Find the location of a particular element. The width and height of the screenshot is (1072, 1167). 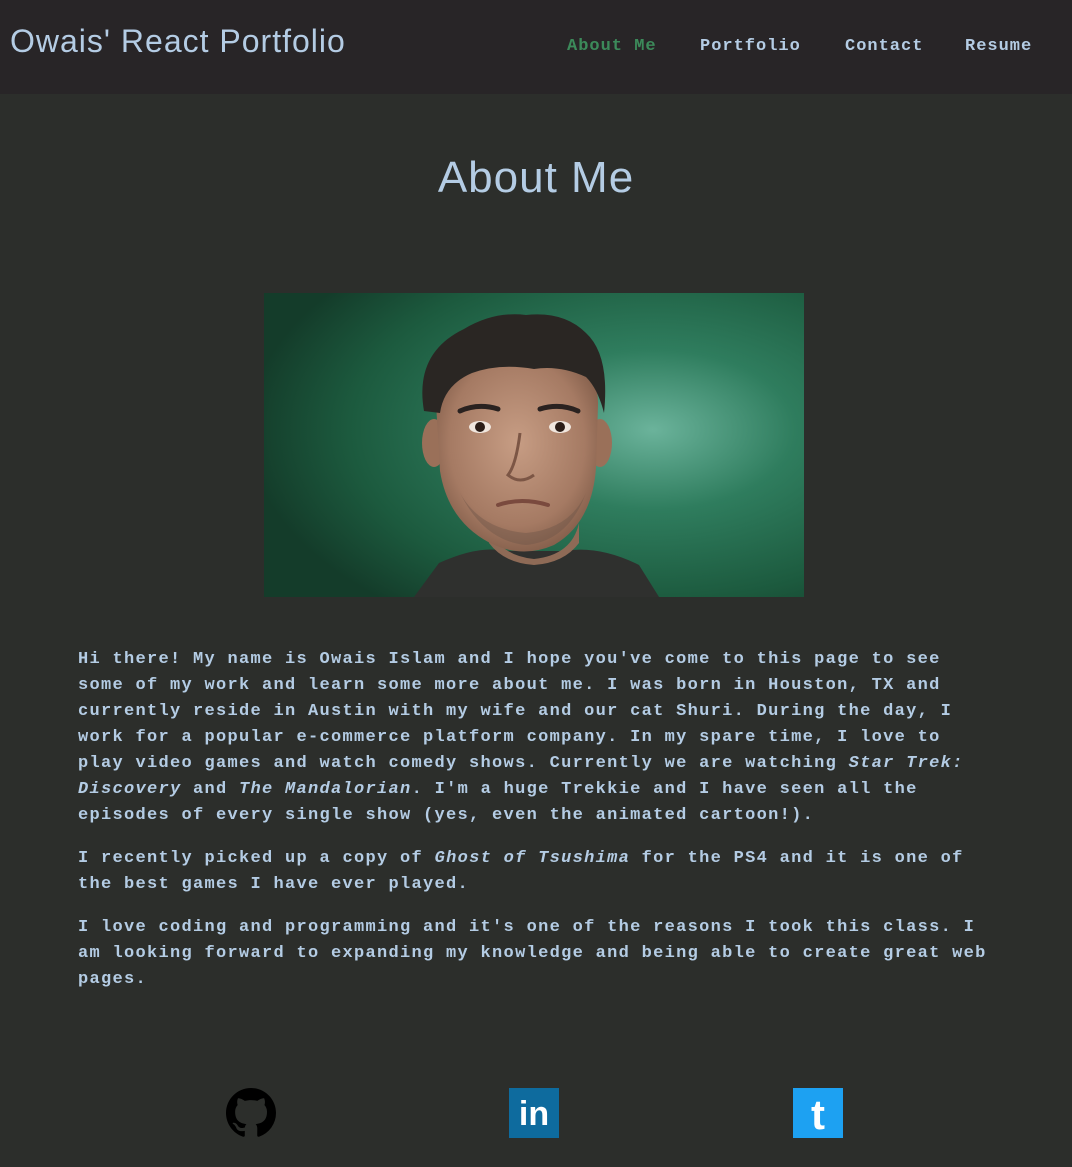

profile-photo is located at coordinates (534, 445).